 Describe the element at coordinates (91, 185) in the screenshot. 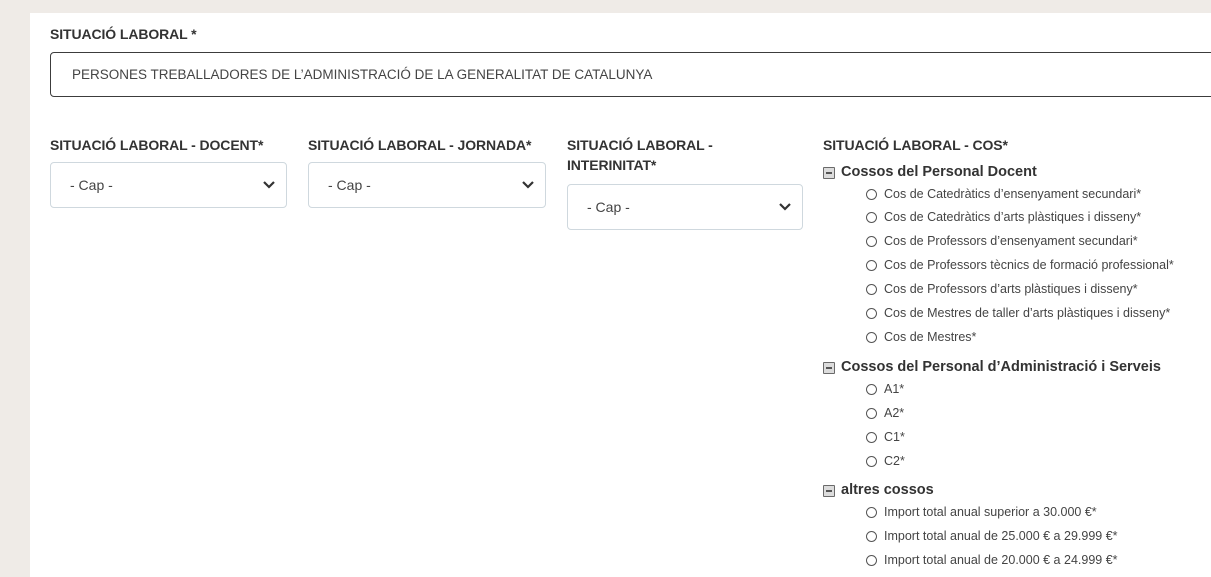

I see `docent-select-value: - Cap -` at that location.